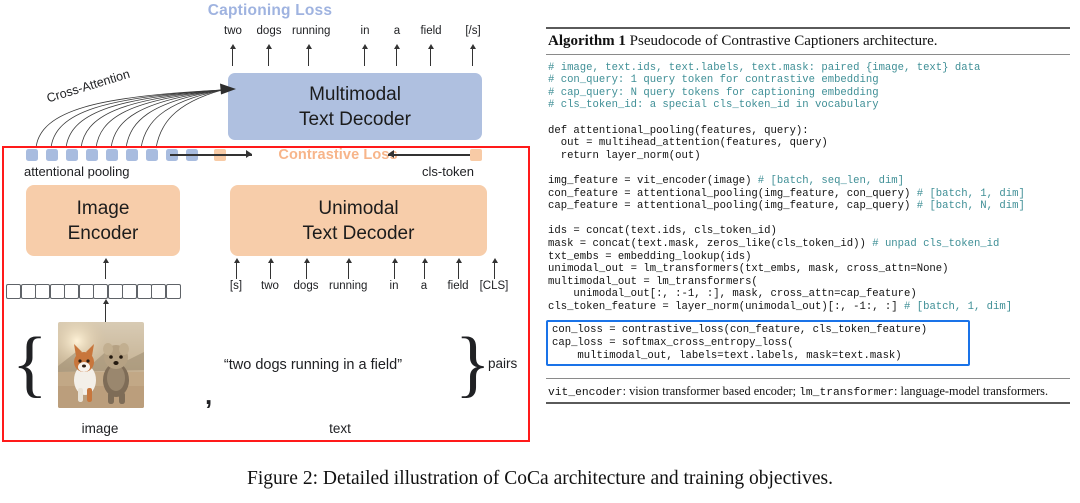 The height and width of the screenshot is (503, 1080). I want to click on code-line: ids = concat(text.ids, cls_token_id), so click(662, 231).